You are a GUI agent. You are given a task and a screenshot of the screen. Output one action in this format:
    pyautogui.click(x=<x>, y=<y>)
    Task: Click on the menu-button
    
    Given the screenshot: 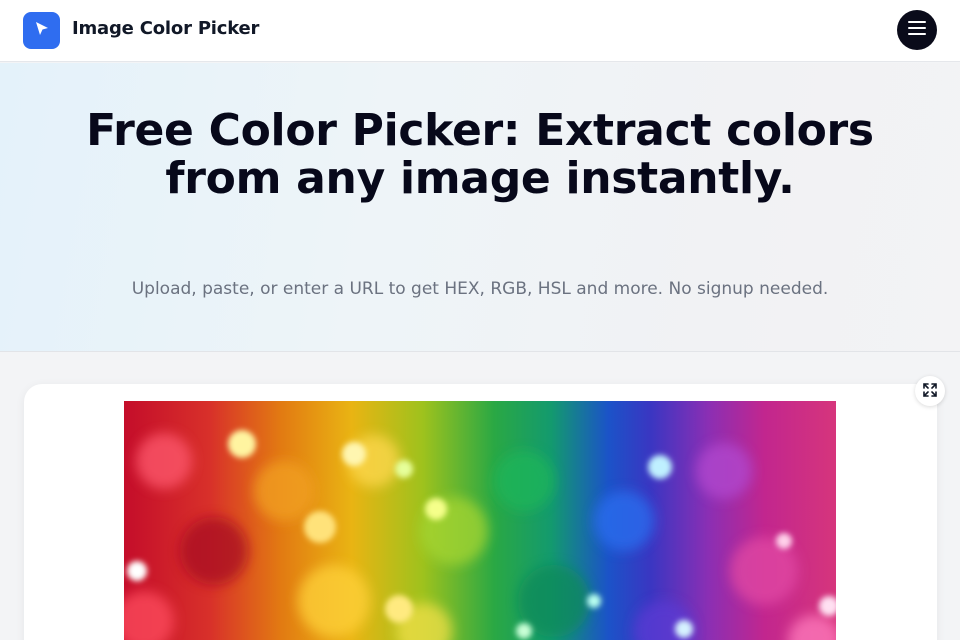 What is the action you would take?
    pyautogui.click(x=917, y=30)
    